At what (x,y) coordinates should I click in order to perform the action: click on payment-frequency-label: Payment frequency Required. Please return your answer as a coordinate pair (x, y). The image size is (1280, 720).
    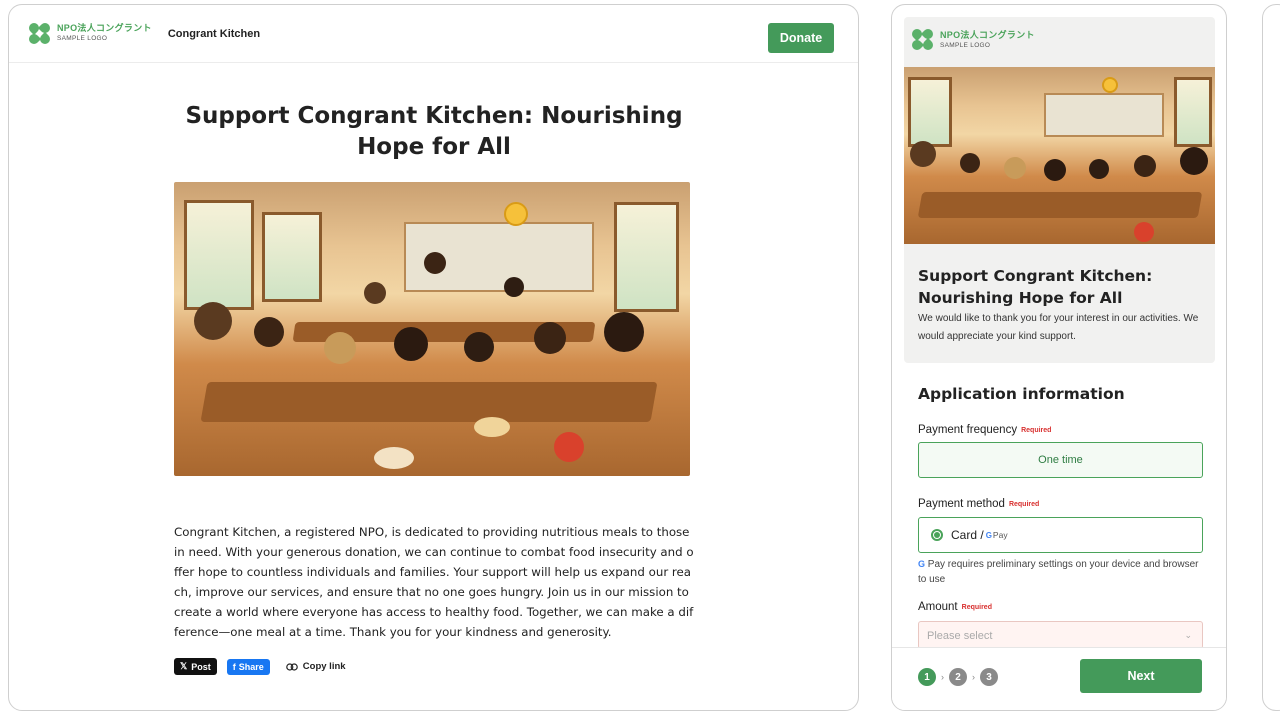
    Looking at the image, I should click on (984, 430).